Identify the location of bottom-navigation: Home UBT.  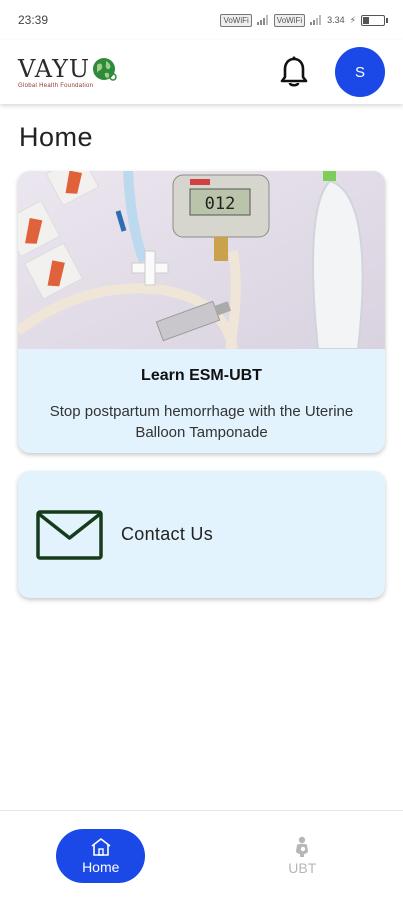
(201, 855).